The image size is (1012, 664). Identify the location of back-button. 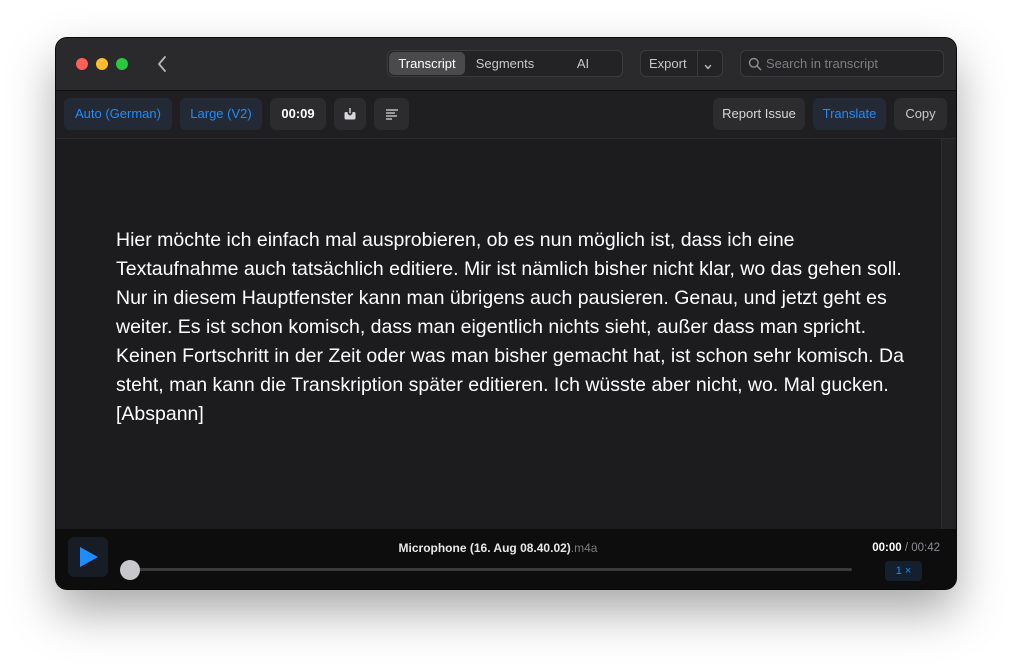
(163, 64).